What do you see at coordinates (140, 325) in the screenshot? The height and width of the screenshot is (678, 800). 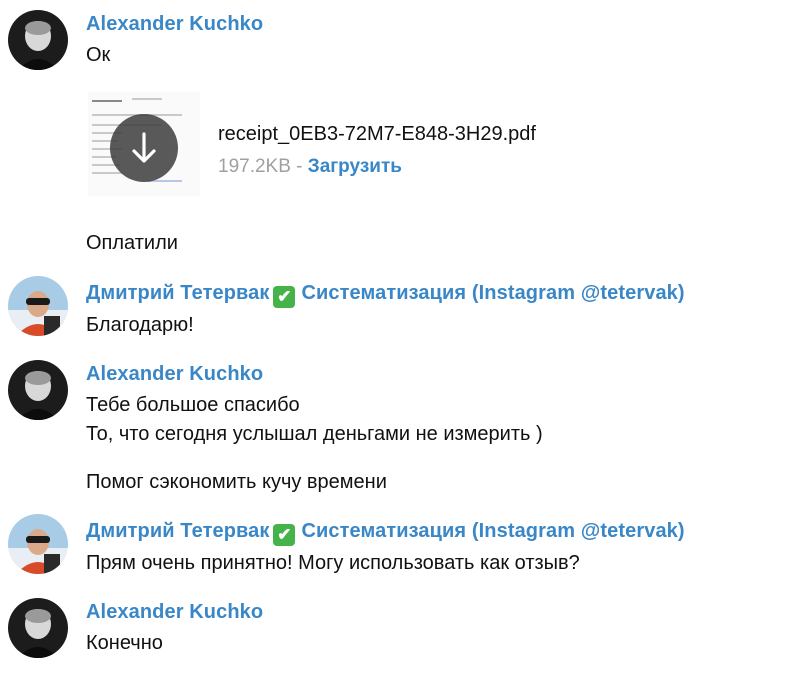 I see `message-text: Благодарю!` at bounding box center [140, 325].